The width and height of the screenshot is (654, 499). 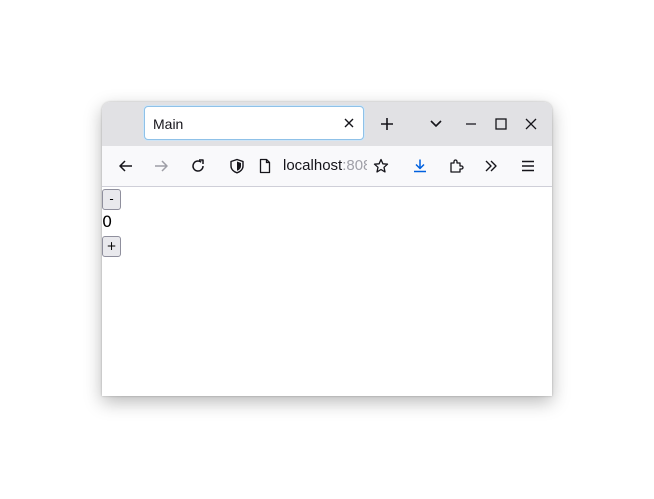 I want to click on download-icon, so click(x=420, y=166).